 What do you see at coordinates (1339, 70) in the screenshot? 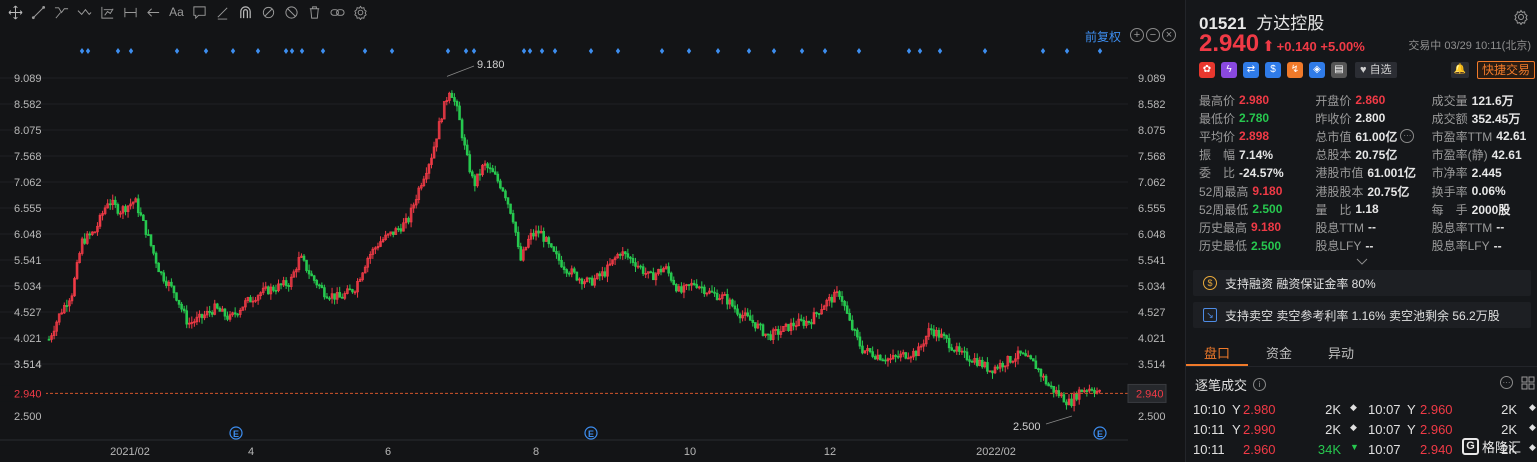
I see `news-icon: ▤` at bounding box center [1339, 70].